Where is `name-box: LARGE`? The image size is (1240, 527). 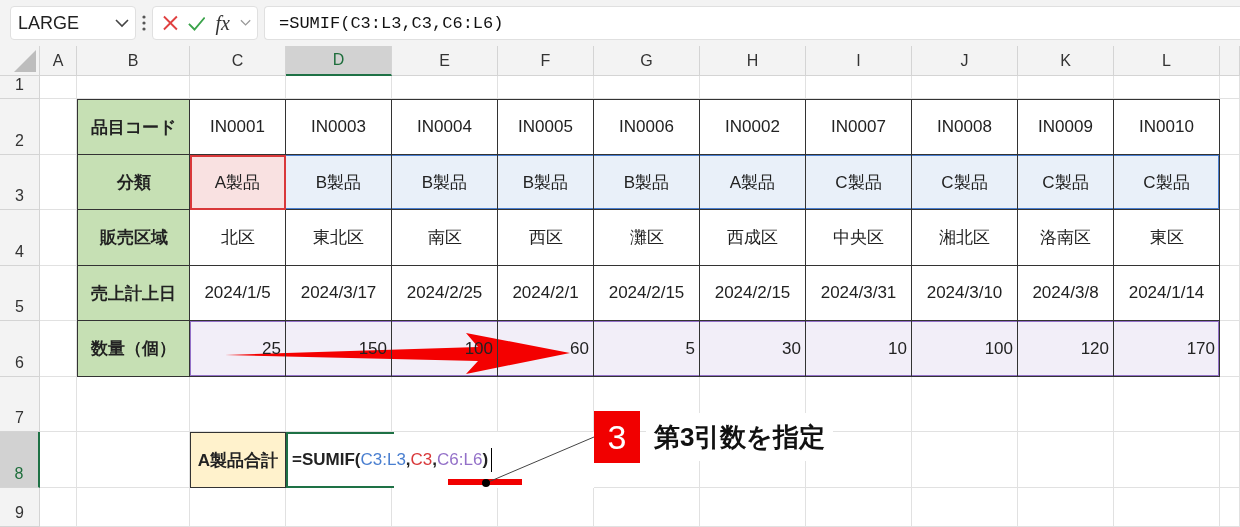
name-box: LARGE is located at coordinates (73, 23).